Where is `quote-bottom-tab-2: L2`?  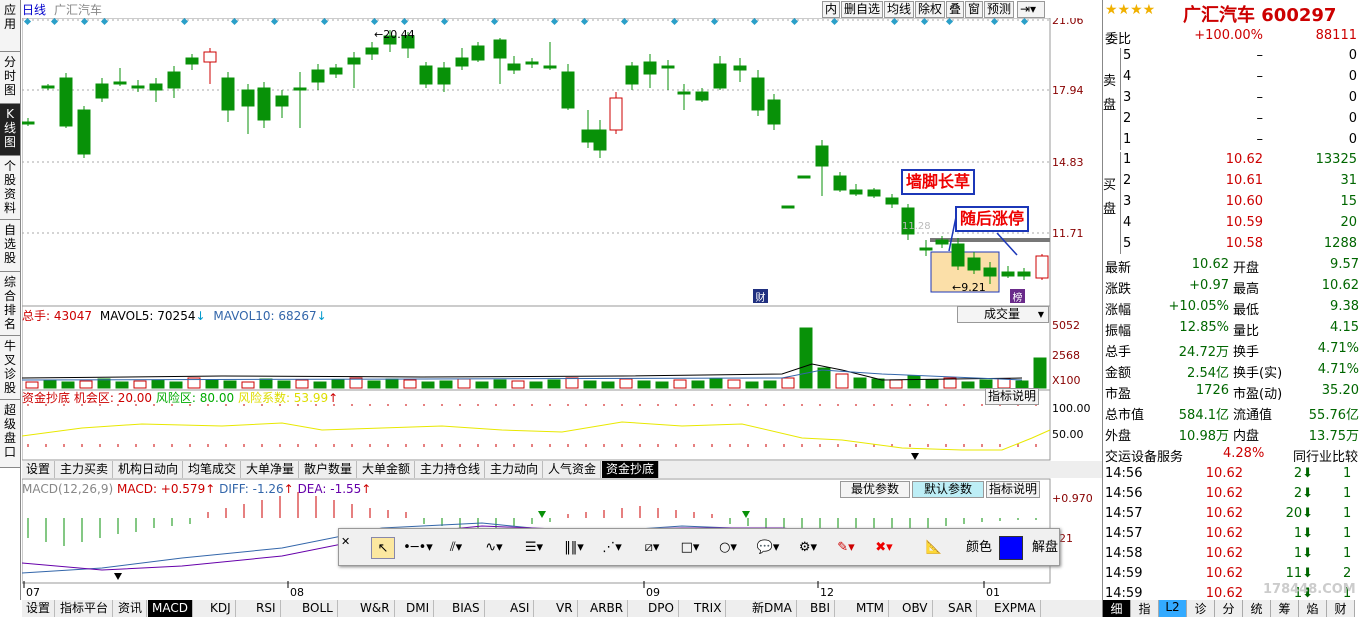 quote-bottom-tab-2: L2 is located at coordinates (1173, 608).